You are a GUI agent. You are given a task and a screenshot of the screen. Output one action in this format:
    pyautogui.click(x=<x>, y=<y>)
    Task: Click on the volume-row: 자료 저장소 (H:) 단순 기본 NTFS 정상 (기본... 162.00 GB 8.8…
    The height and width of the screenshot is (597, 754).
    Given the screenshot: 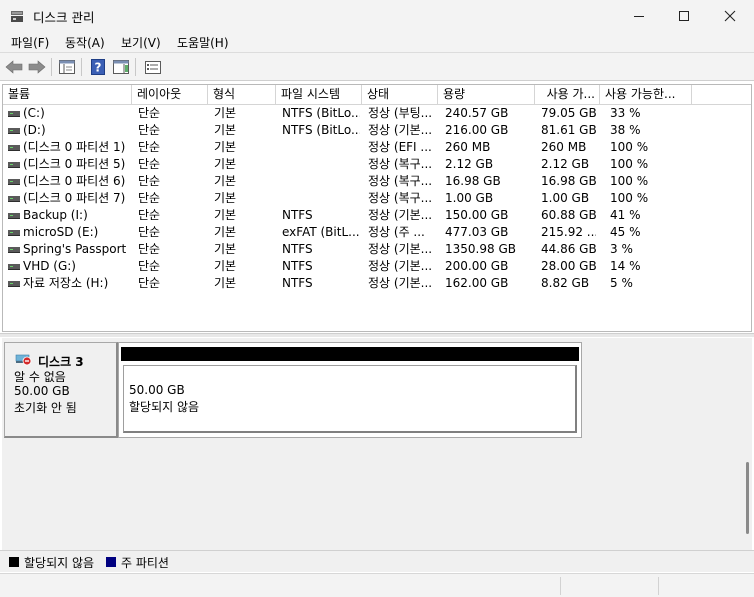 What is the action you would take?
    pyautogui.click(x=377, y=283)
    